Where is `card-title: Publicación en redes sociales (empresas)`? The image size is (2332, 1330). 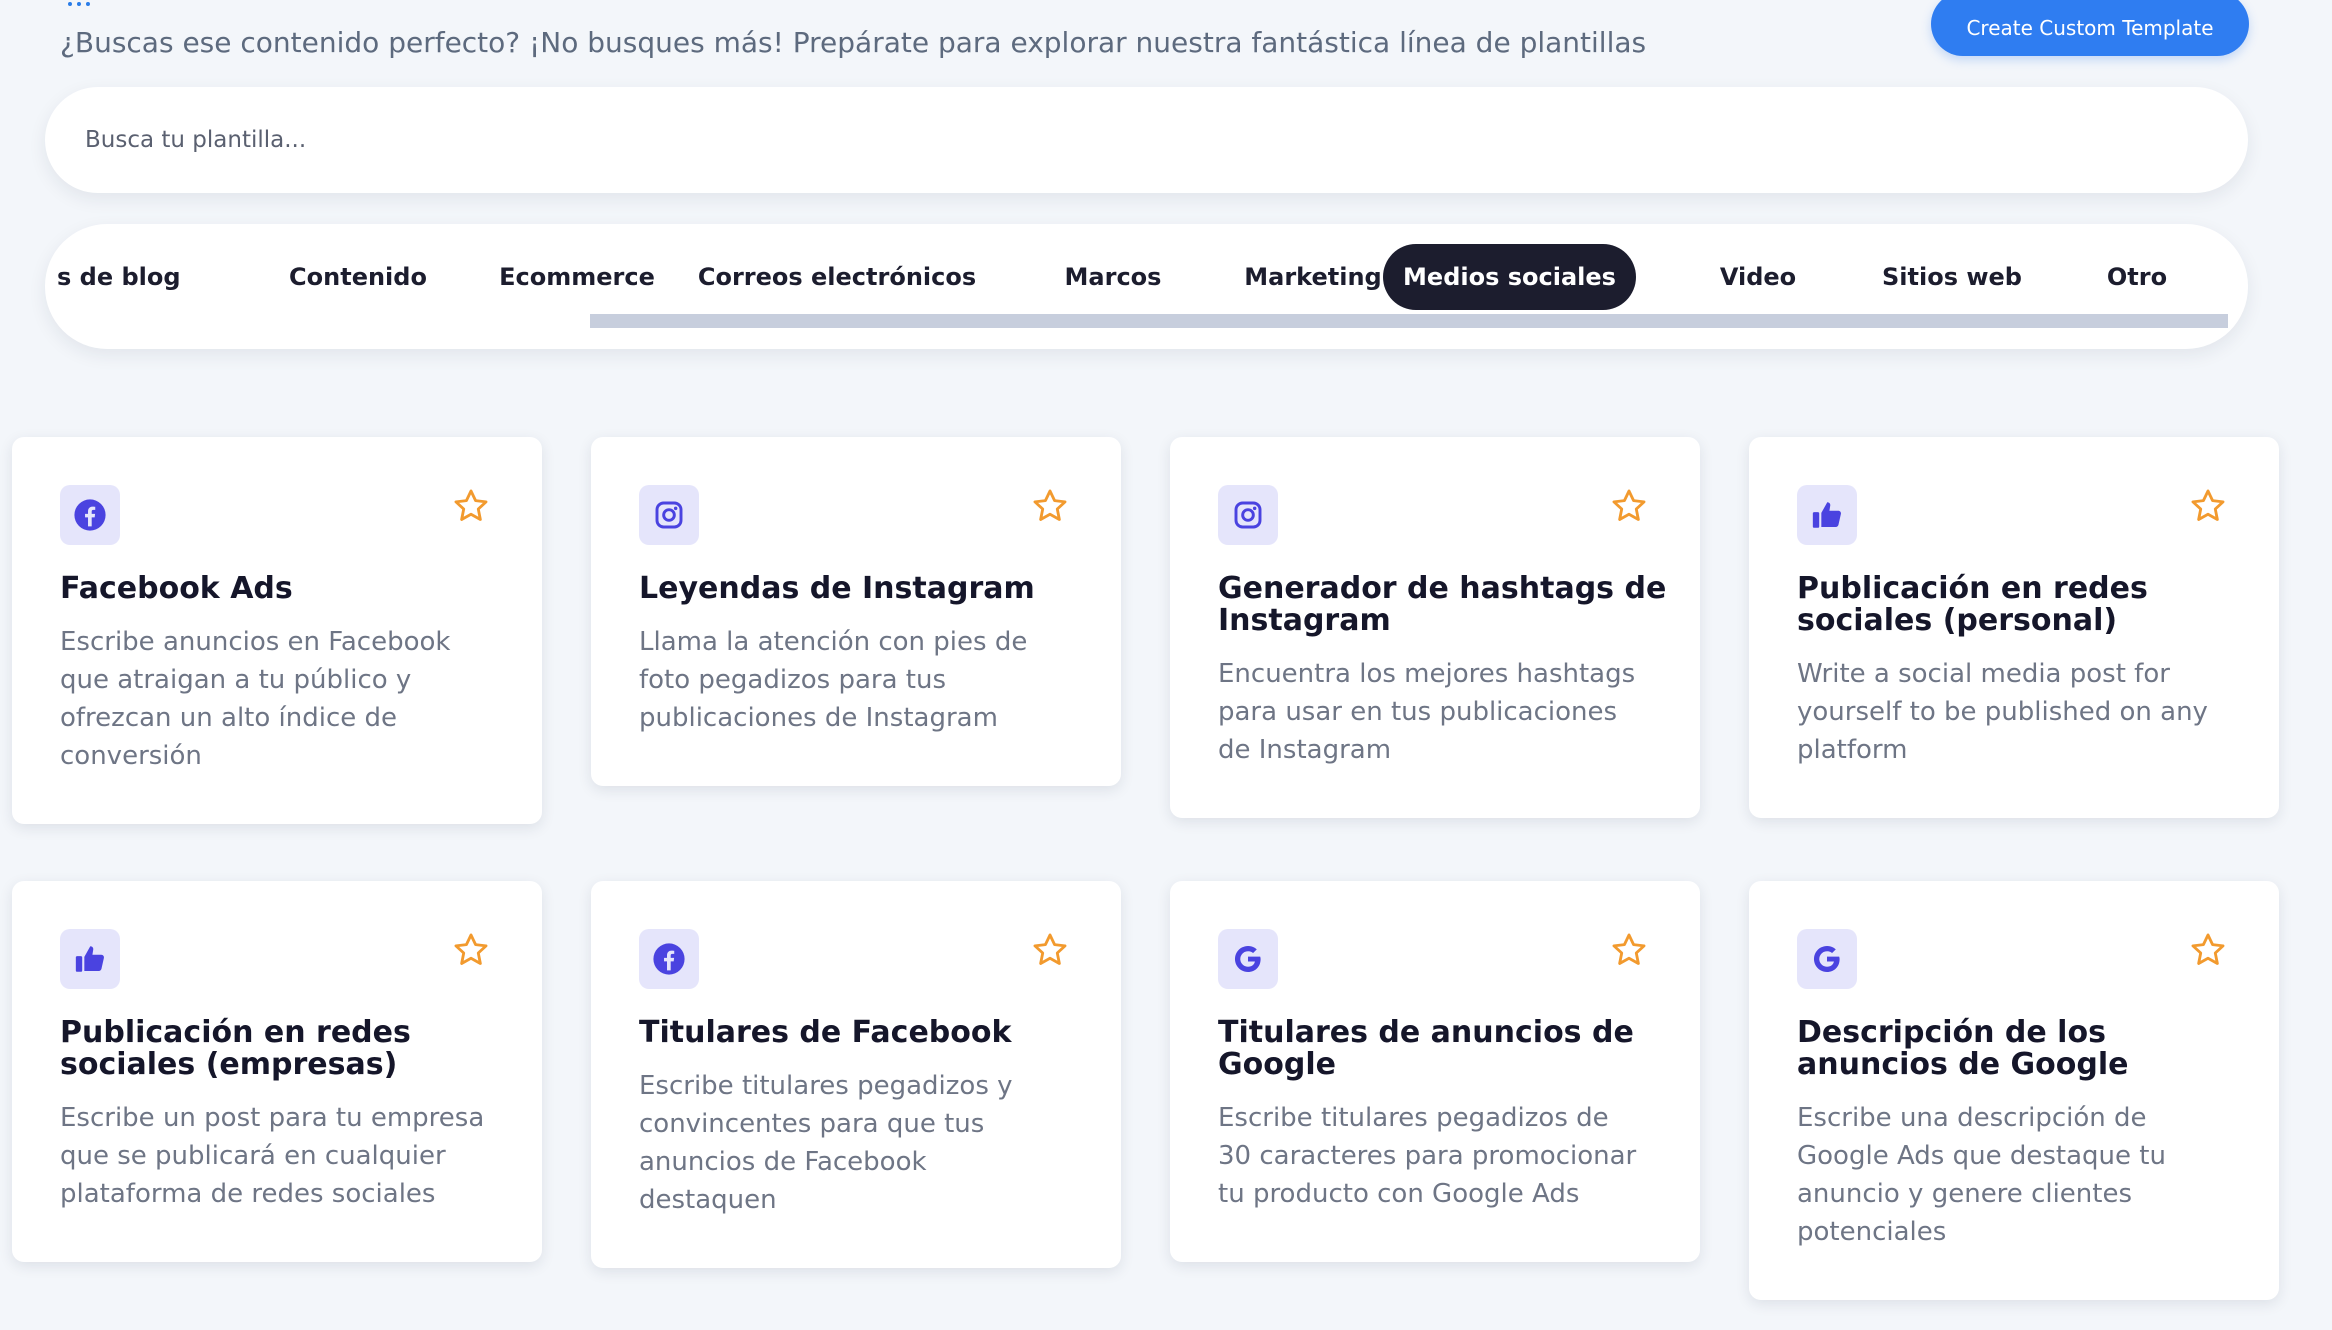 card-title: Publicación en redes sociales (empresas) is located at coordinates (235, 1048).